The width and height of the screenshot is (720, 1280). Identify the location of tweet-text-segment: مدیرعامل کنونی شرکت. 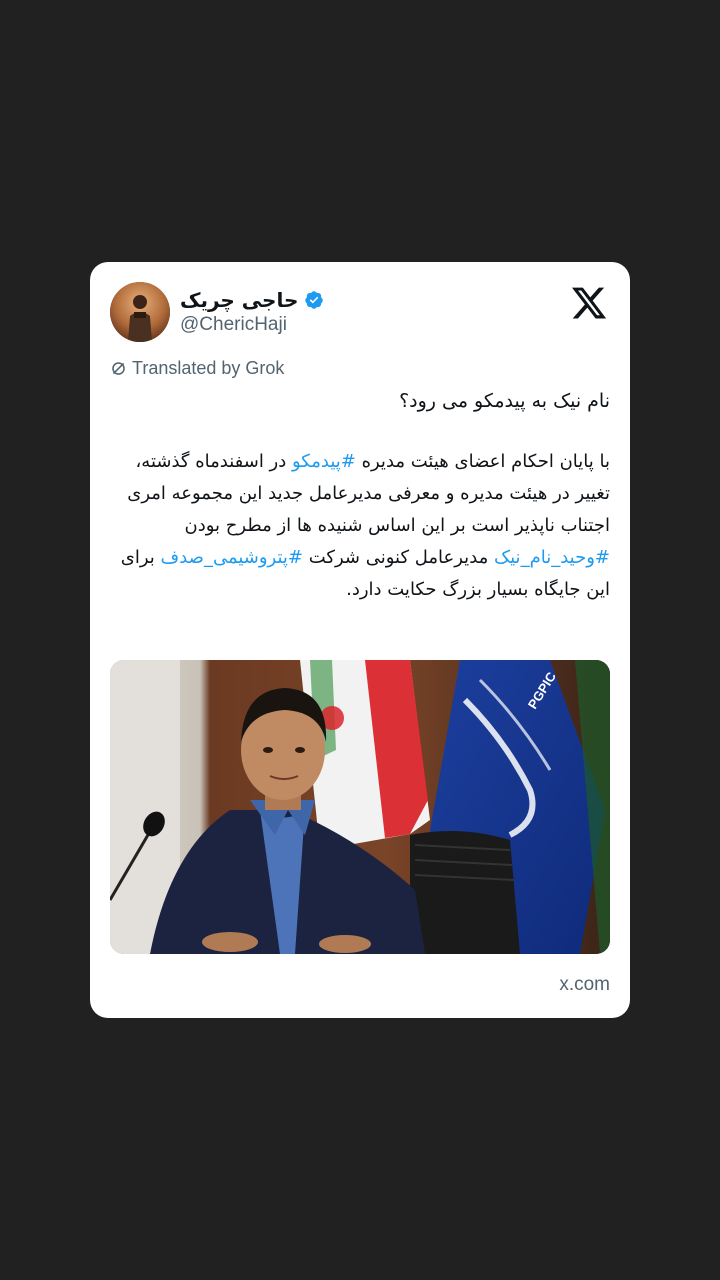
(399, 557).